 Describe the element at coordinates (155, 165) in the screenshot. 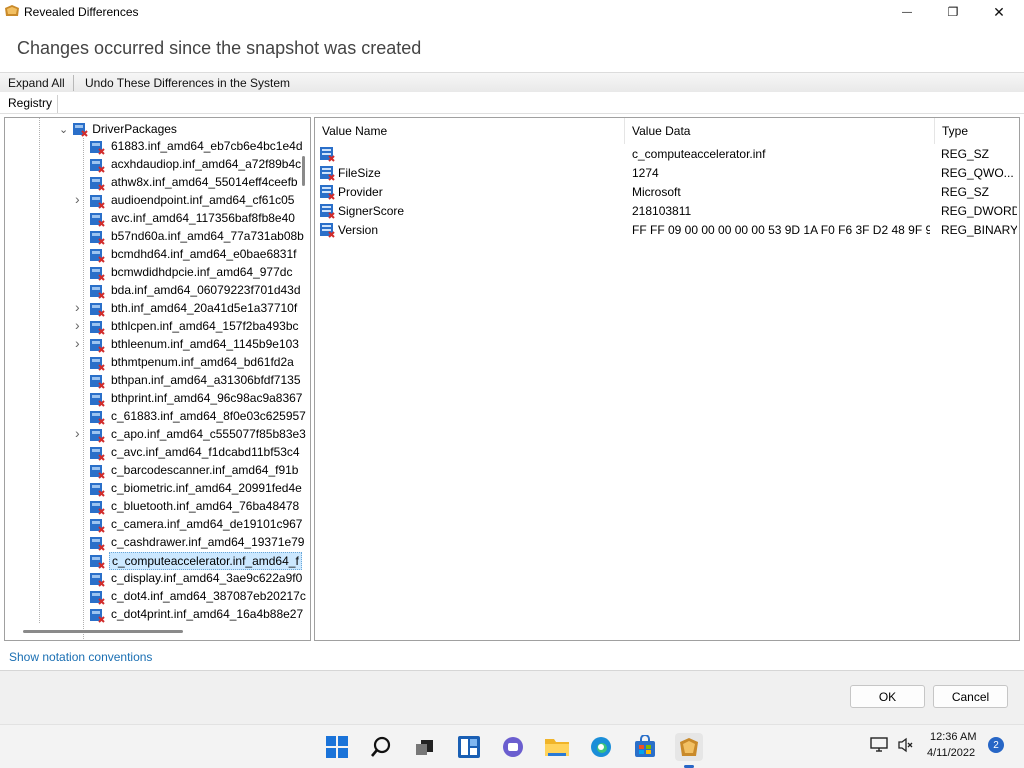

I see `tree-item: acxhdaudiop.inf_amd64_a72f89b4c` at that location.